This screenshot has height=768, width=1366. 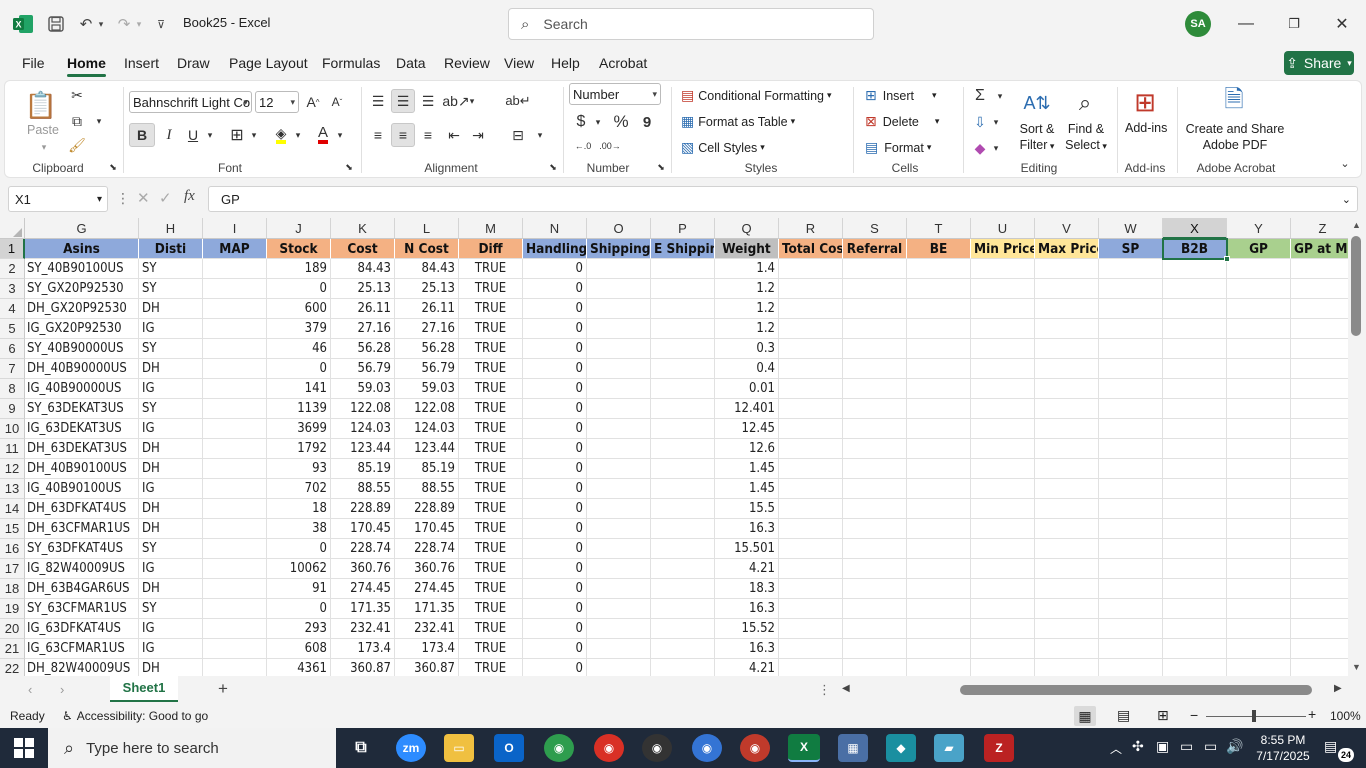 What do you see at coordinates (403, 135) in the screenshot?
I see `align-center-icon: ≡` at bounding box center [403, 135].